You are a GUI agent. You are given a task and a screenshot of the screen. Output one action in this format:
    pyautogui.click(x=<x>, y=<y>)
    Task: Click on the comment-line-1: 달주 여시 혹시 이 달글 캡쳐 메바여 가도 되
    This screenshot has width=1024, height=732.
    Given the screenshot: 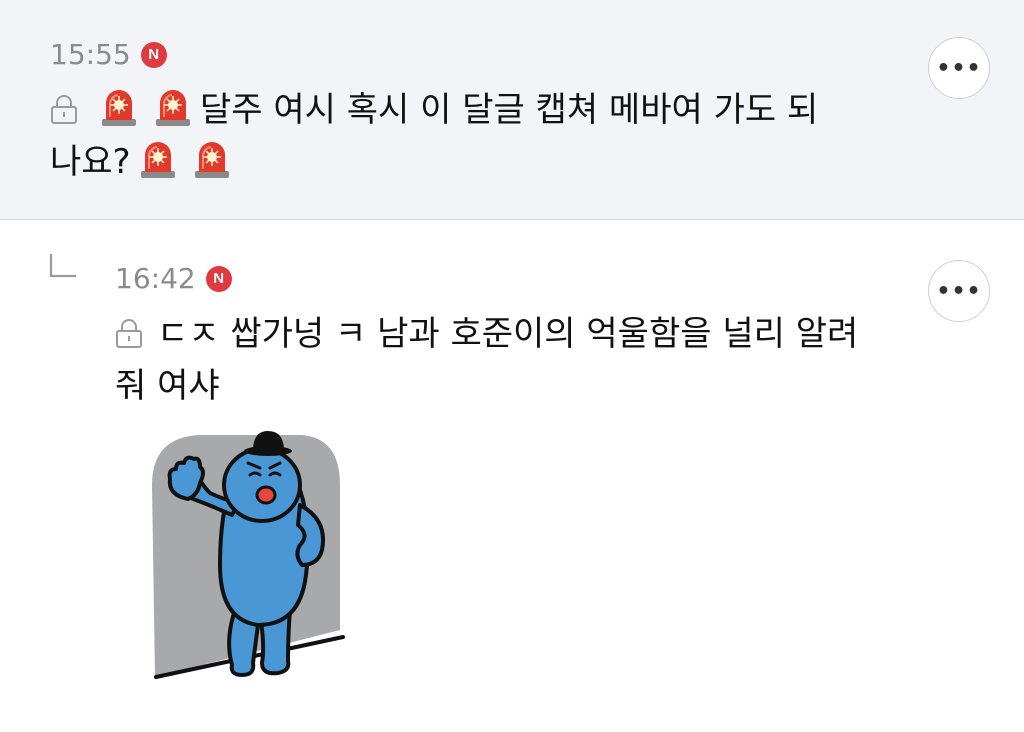 What is the action you would take?
    pyautogui.click(x=460, y=110)
    